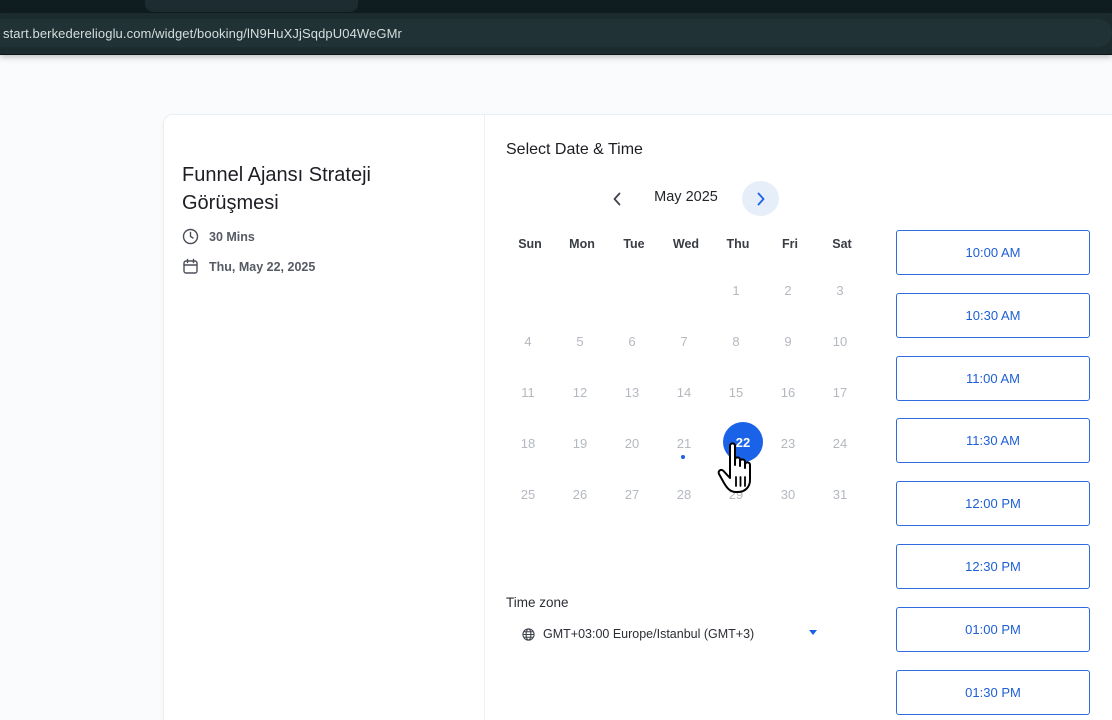  I want to click on next-month-button, so click(760, 198).